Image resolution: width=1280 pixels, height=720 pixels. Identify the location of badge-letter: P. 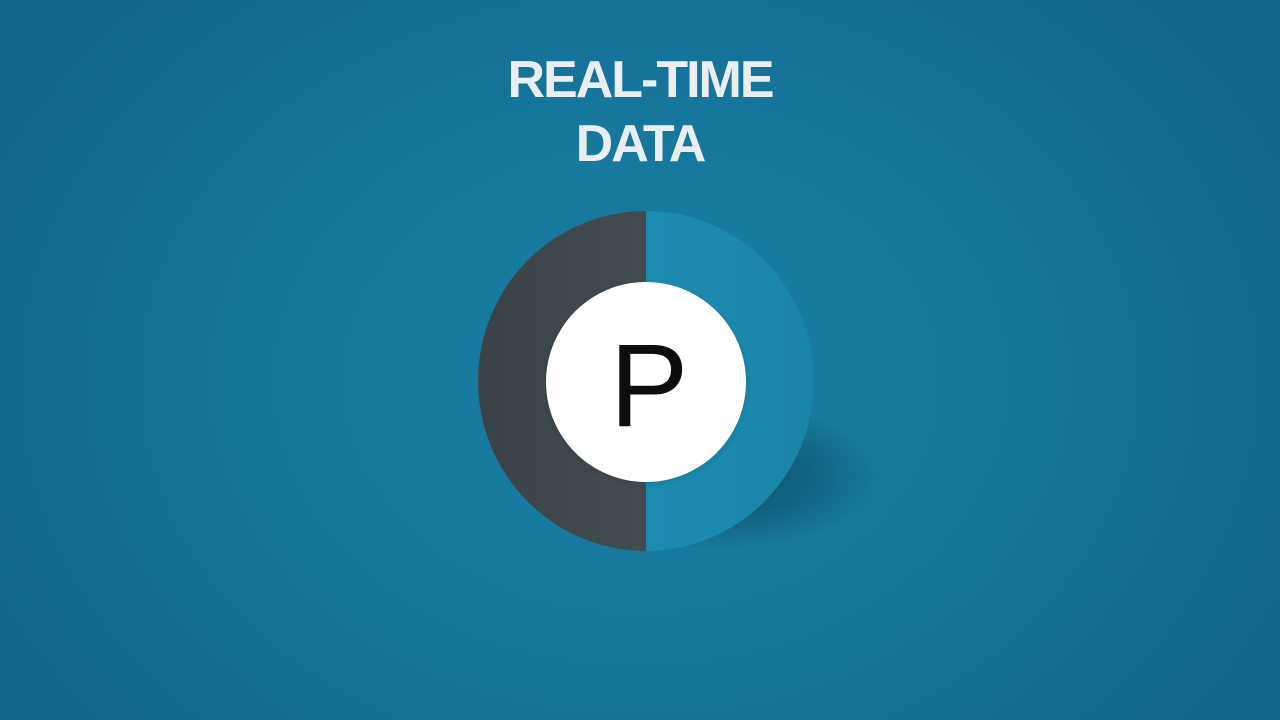
(649, 386).